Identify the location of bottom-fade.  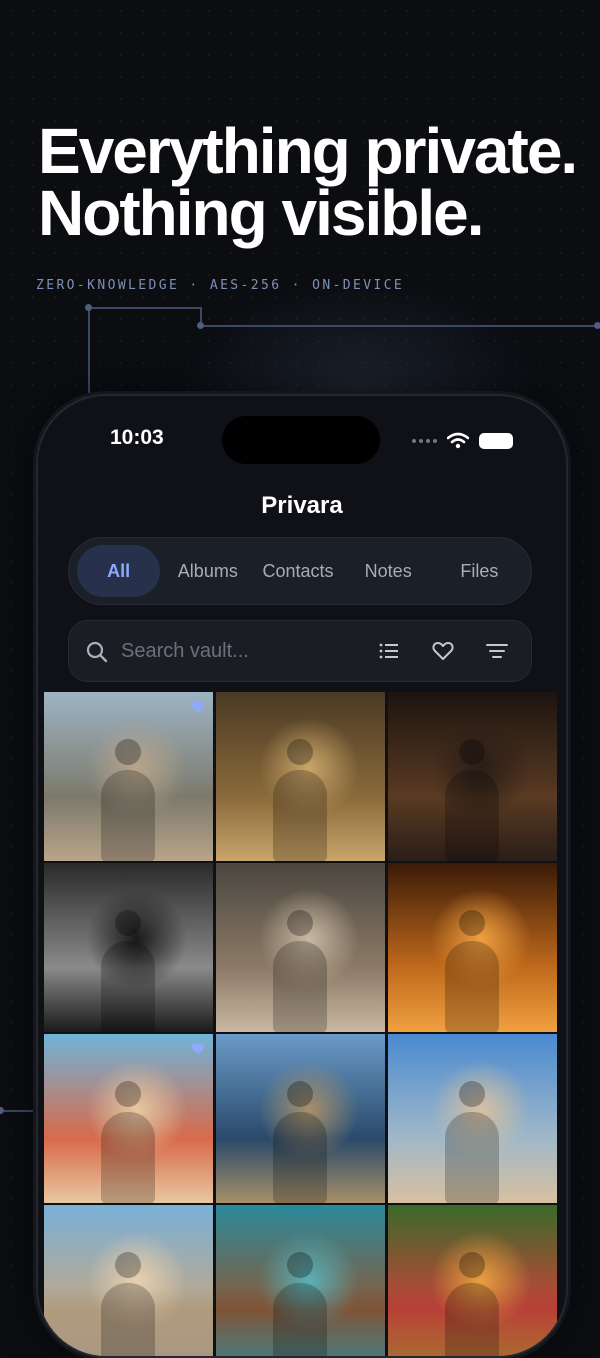
(302, 1321).